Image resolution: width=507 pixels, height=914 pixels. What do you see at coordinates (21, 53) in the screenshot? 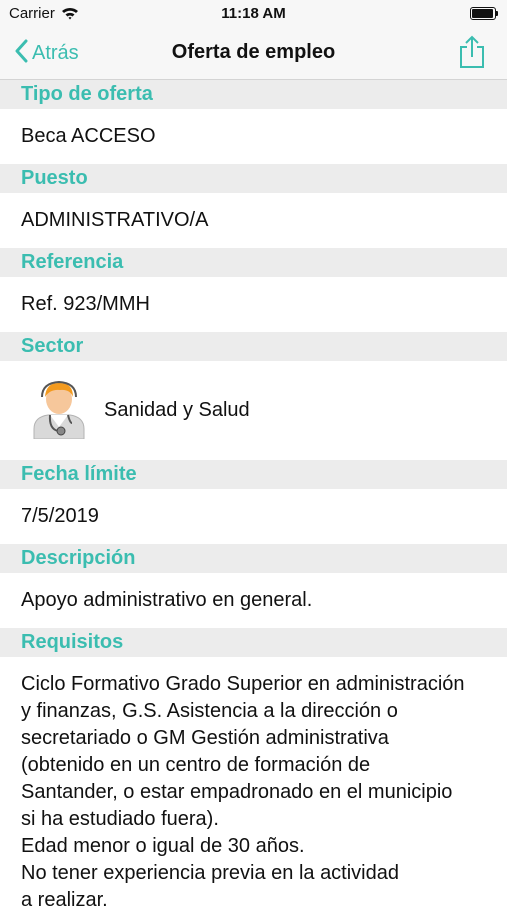
I see `chevron-left-icon` at bounding box center [21, 53].